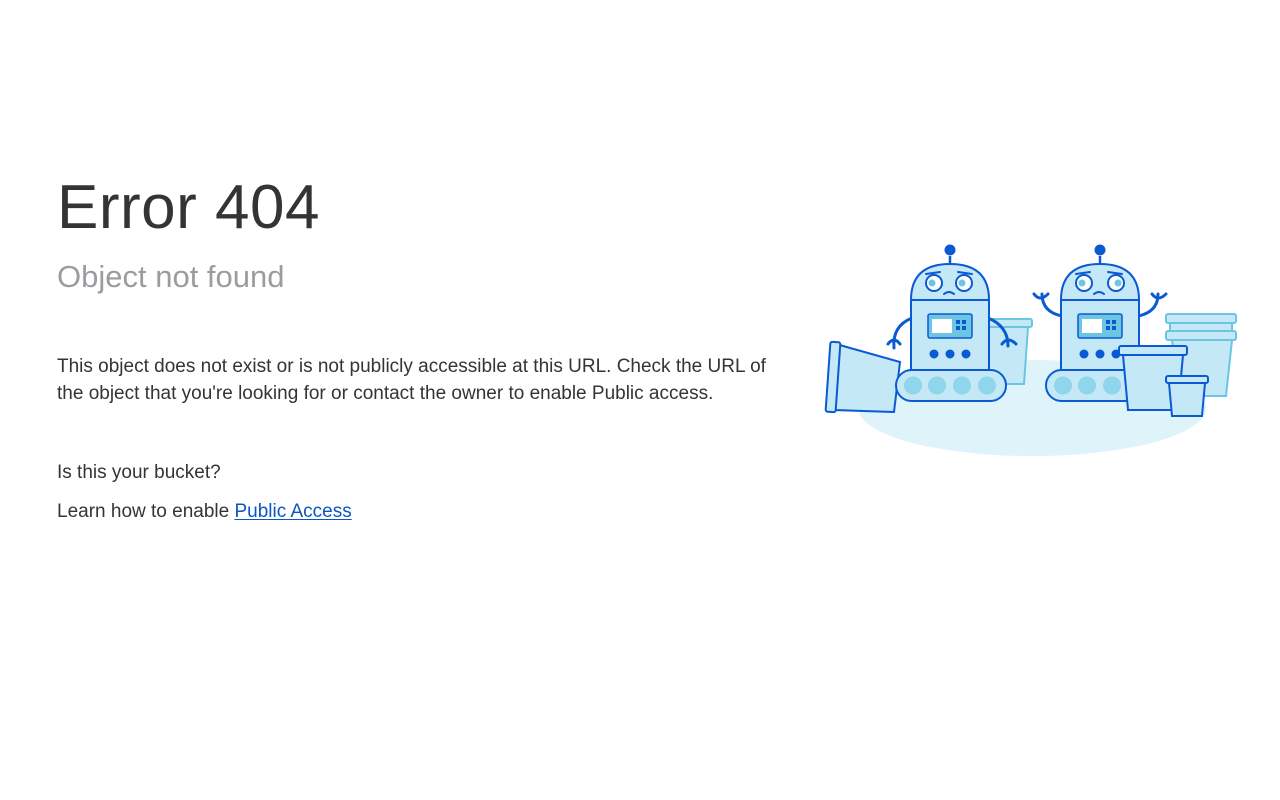  Describe the element at coordinates (292, 511) in the screenshot. I see `public-access-link: Public Access` at that location.